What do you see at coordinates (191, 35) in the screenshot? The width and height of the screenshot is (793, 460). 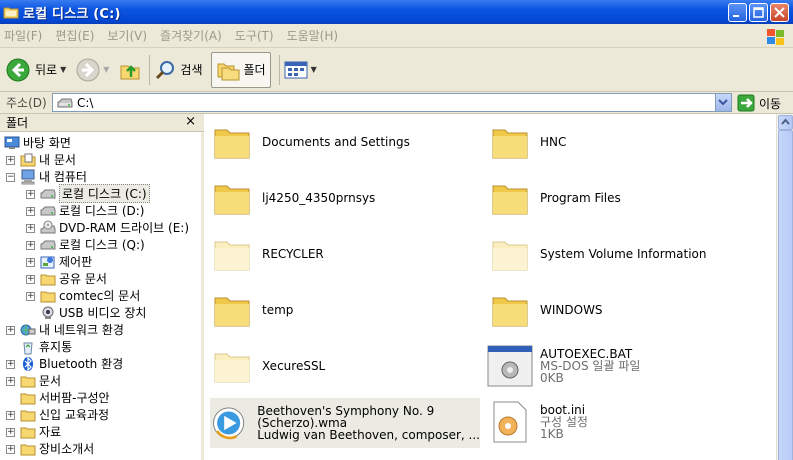 I see `menu-favorites: 즐겨찾기(A)` at bounding box center [191, 35].